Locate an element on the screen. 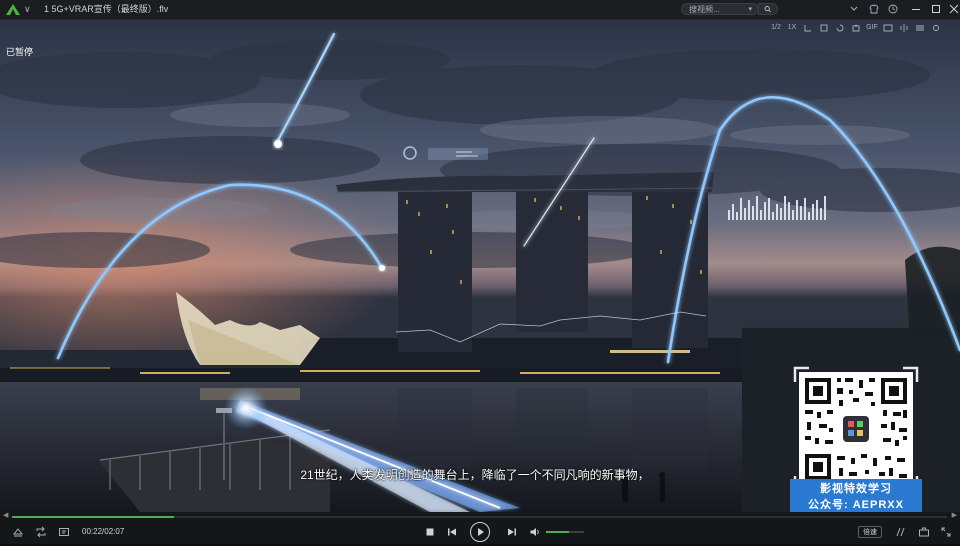  shirt-icon is located at coordinates (874, 9).